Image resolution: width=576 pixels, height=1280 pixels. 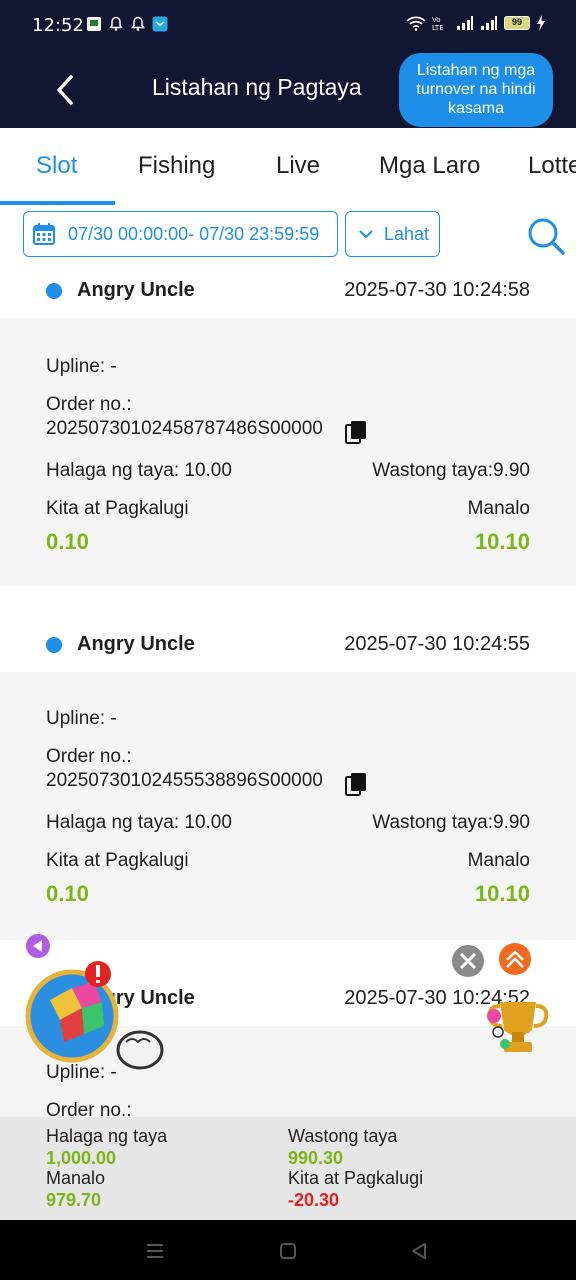 What do you see at coordinates (476, 23) in the screenshot?
I see `system-icons: Vo LTE 99` at bounding box center [476, 23].